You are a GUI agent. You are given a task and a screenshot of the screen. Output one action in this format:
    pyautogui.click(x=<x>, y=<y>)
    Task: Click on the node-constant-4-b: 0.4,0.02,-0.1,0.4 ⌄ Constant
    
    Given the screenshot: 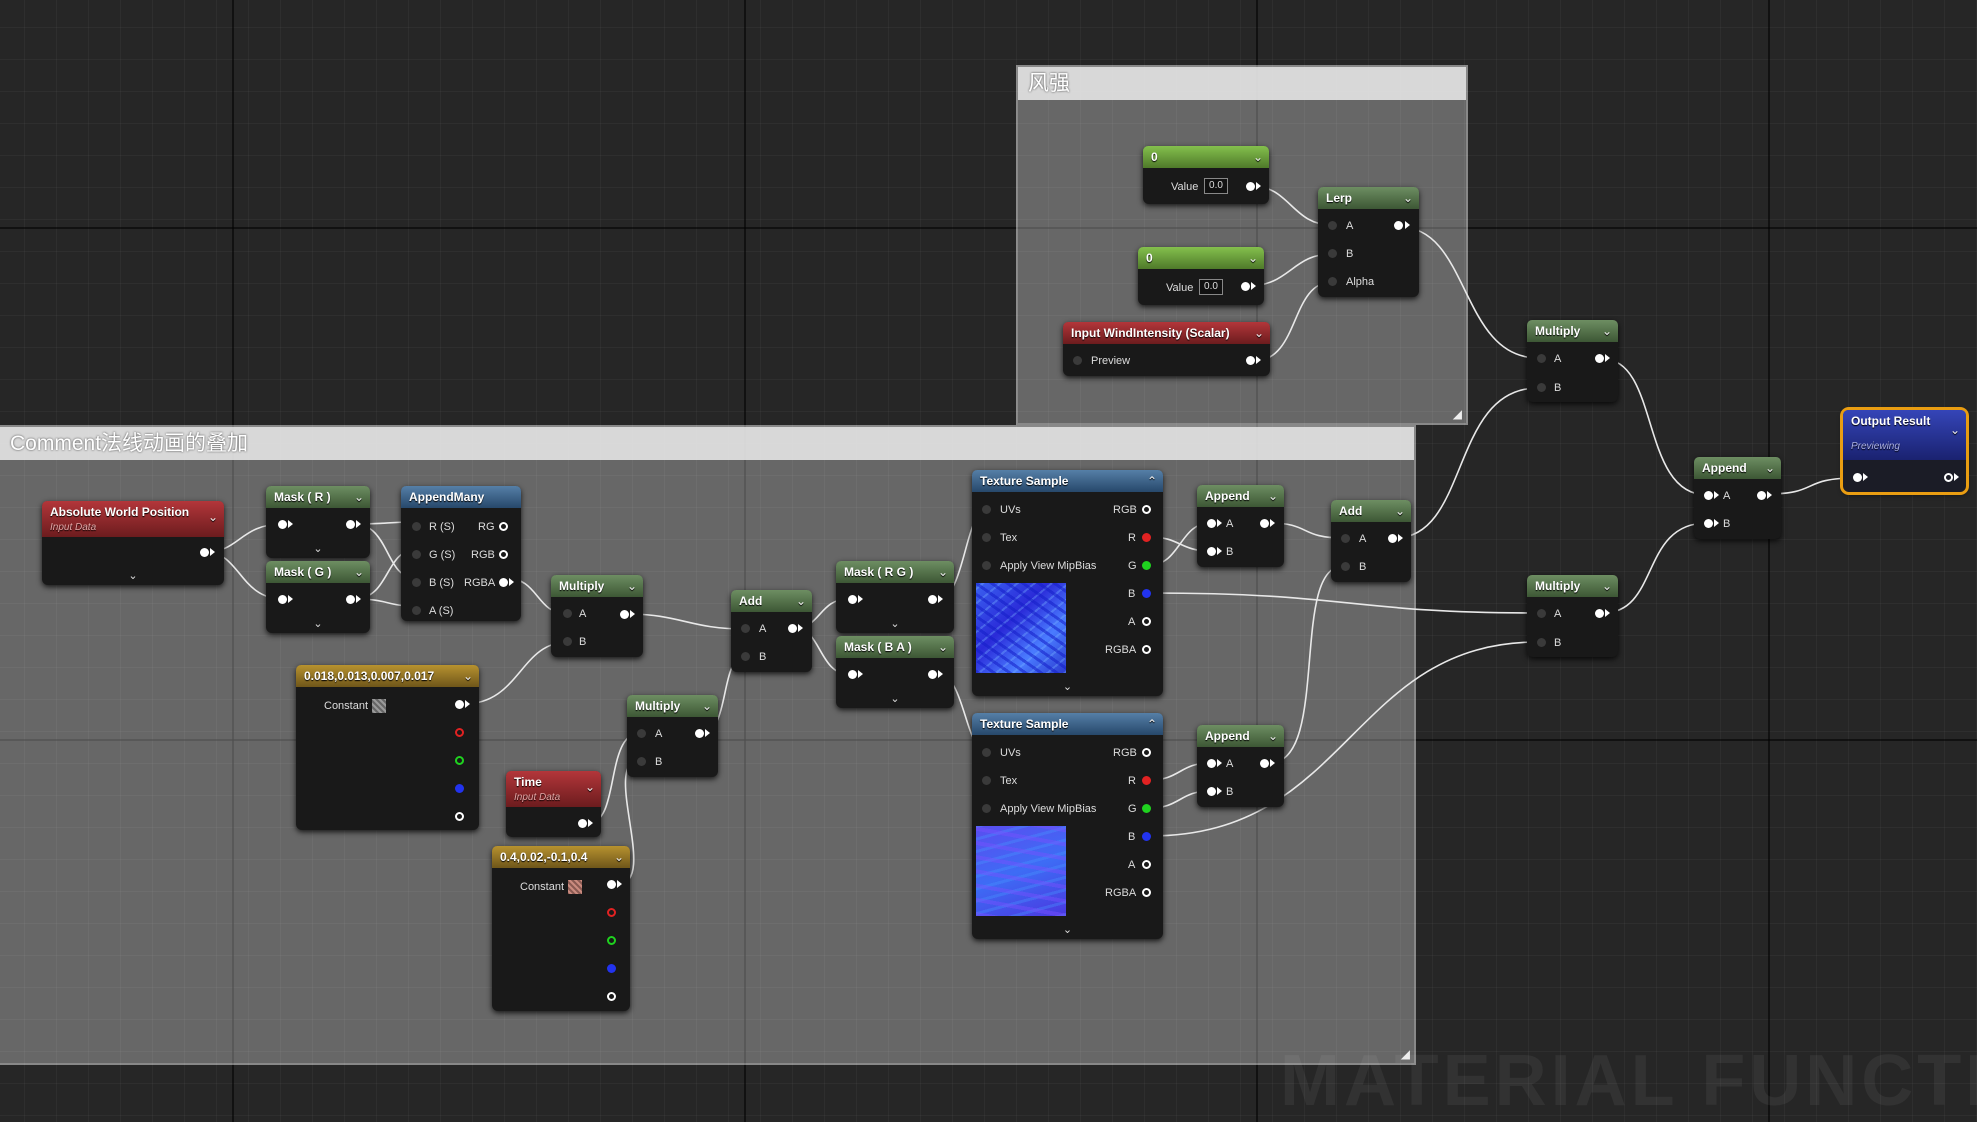 What is the action you would take?
    pyautogui.click(x=561, y=928)
    